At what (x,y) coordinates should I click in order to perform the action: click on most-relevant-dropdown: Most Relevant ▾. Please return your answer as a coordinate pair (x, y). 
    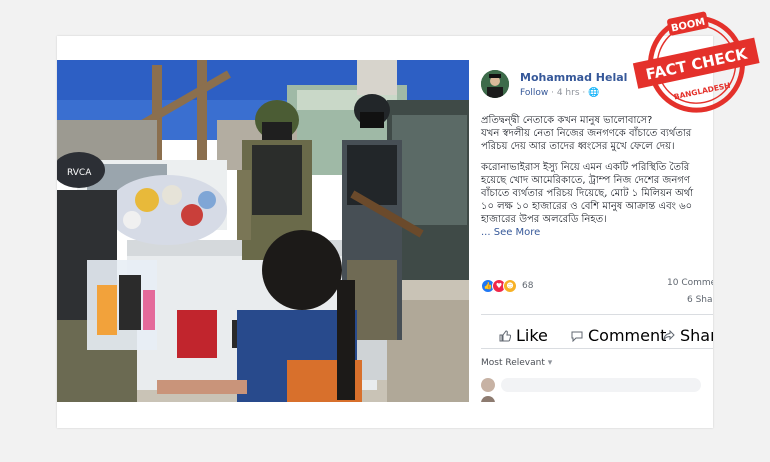
    Looking at the image, I should click on (516, 363).